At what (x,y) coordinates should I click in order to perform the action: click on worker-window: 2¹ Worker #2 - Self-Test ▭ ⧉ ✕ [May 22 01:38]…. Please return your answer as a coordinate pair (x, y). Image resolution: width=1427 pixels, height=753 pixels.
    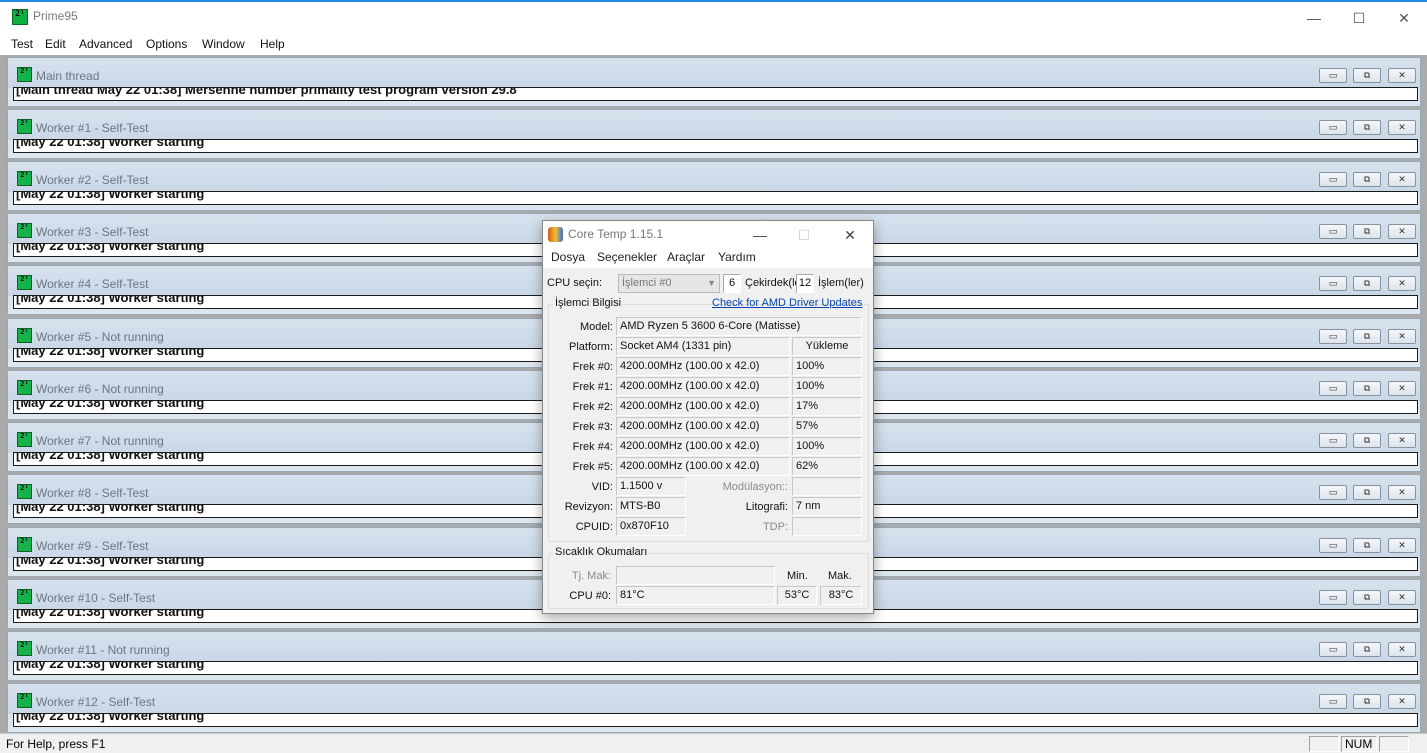
    Looking at the image, I should click on (714, 186).